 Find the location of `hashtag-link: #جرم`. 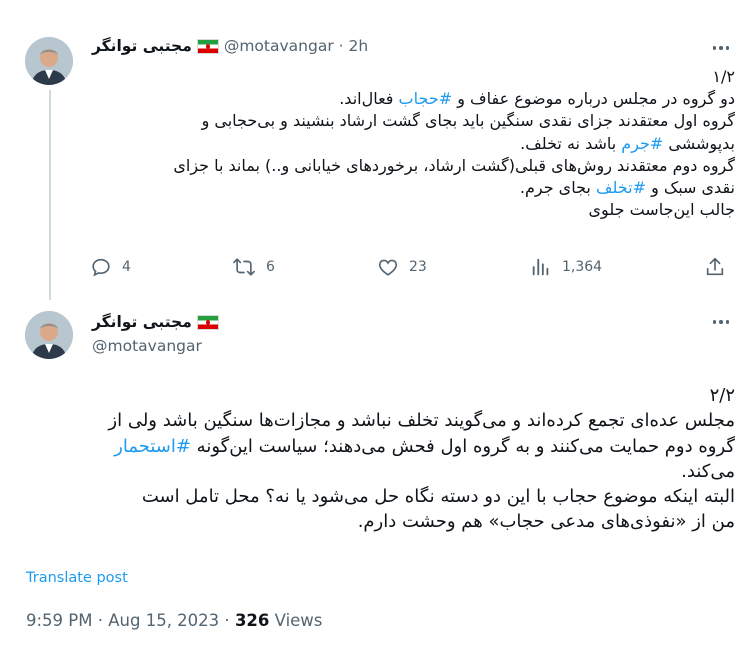

hashtag-link: #جرم is located at coordinates (642, 143).